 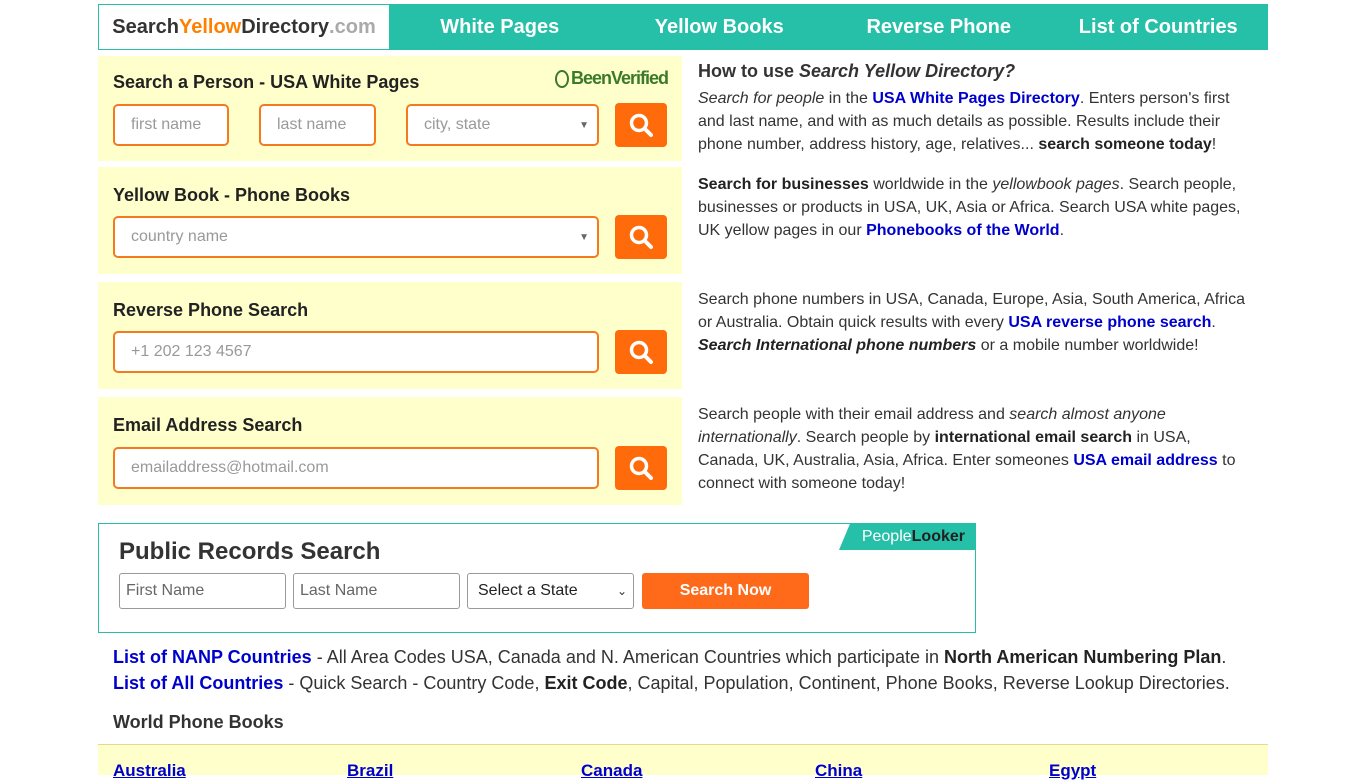 I want to click on usa-email-address-link: USA email address, so click(x=1145, y=460).